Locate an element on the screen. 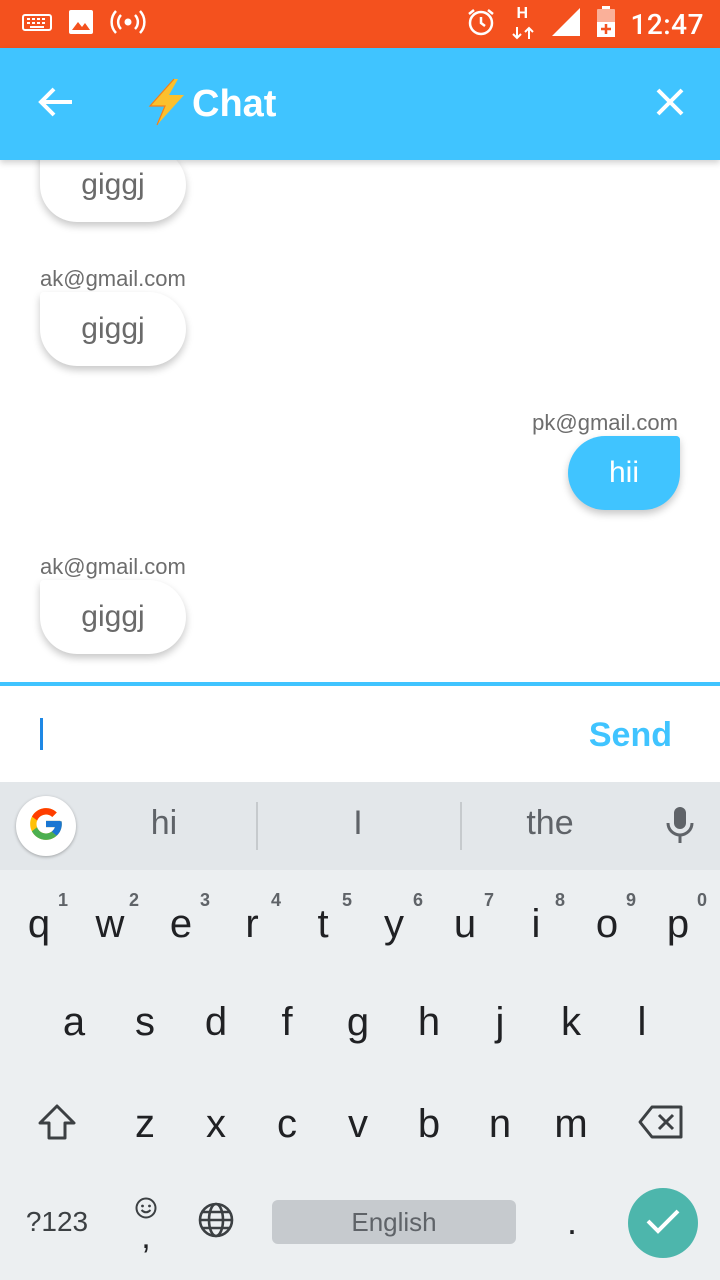  message-sender: pk@gmail.com is located at coordinates (605, 422).